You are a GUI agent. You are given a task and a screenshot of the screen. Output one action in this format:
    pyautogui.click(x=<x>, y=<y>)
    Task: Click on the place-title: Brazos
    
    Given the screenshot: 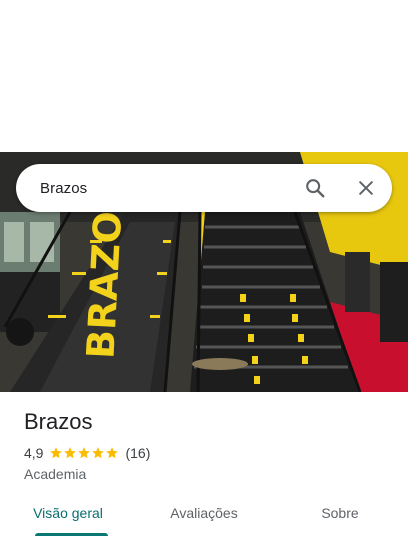 What is the action you would take?
    pyautogui.click(x=58, y=421)
    